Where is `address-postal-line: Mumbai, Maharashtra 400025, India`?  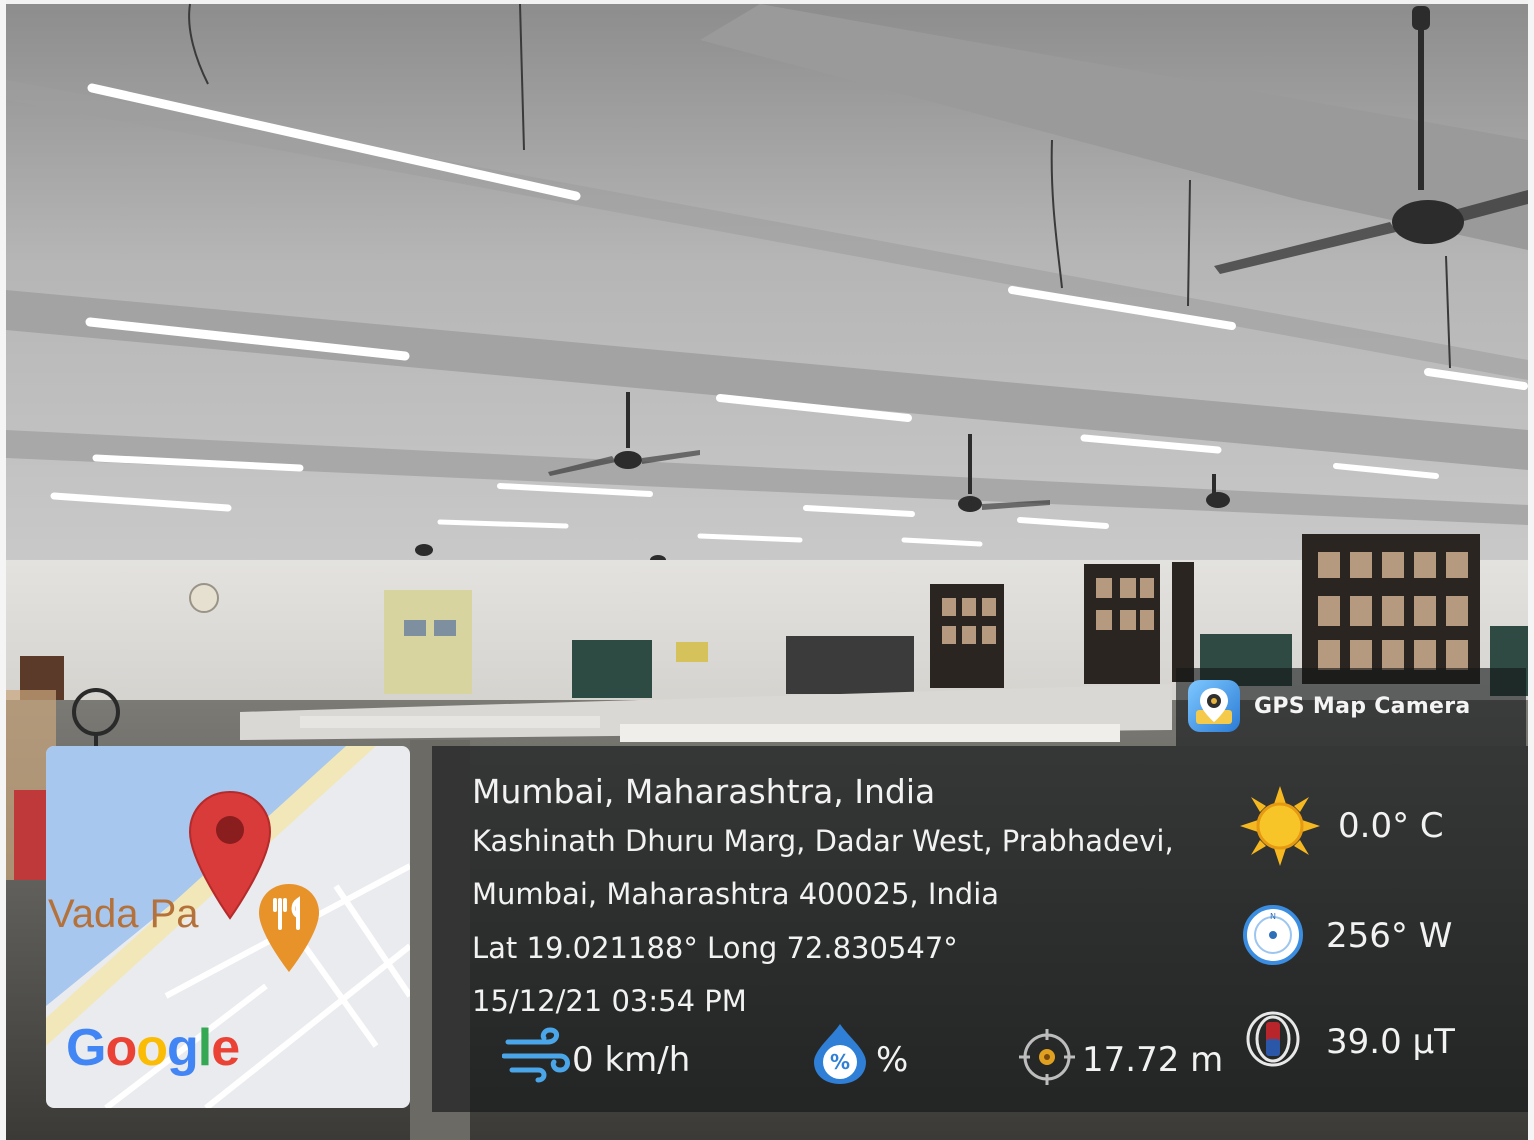
address-postal-line: Mumbai, Maharashtra 400025, India is located at coordinates (736, 894).